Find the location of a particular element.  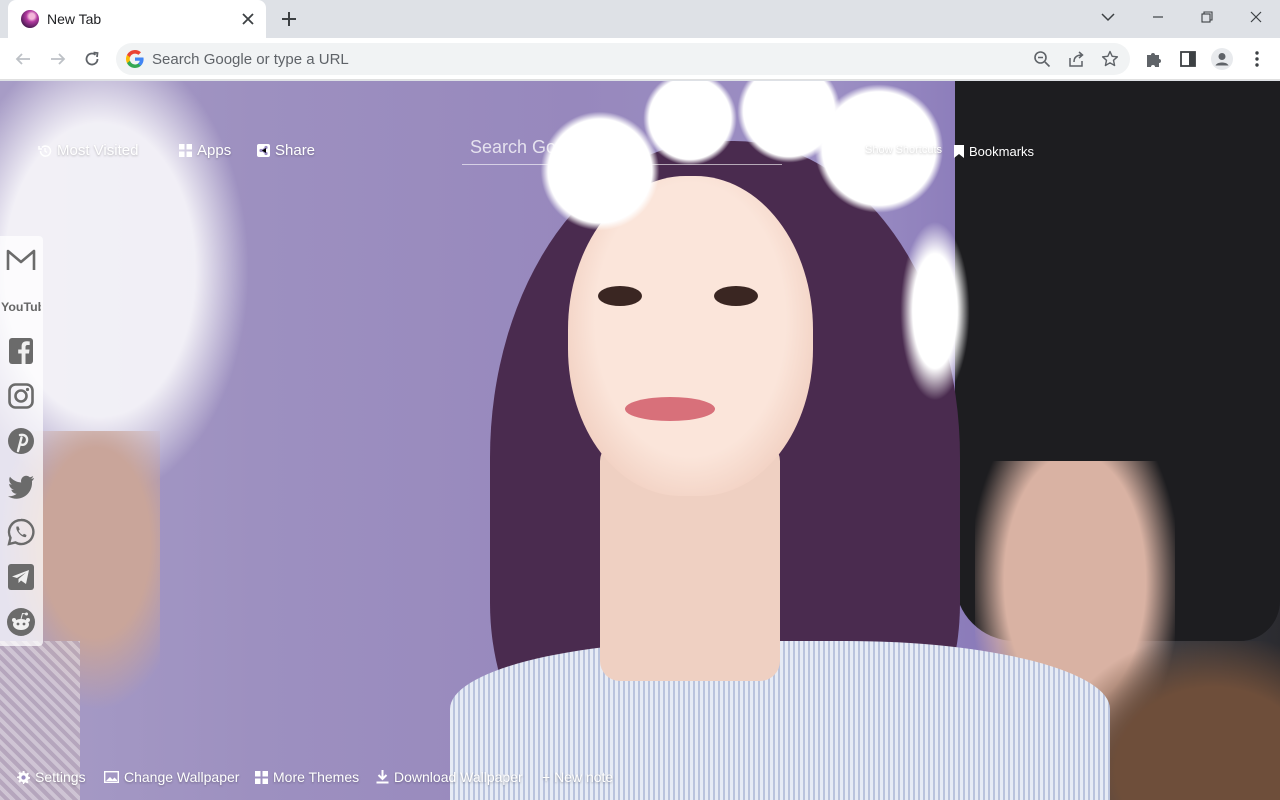

share-button: Share is located at coordinates (286, 150).